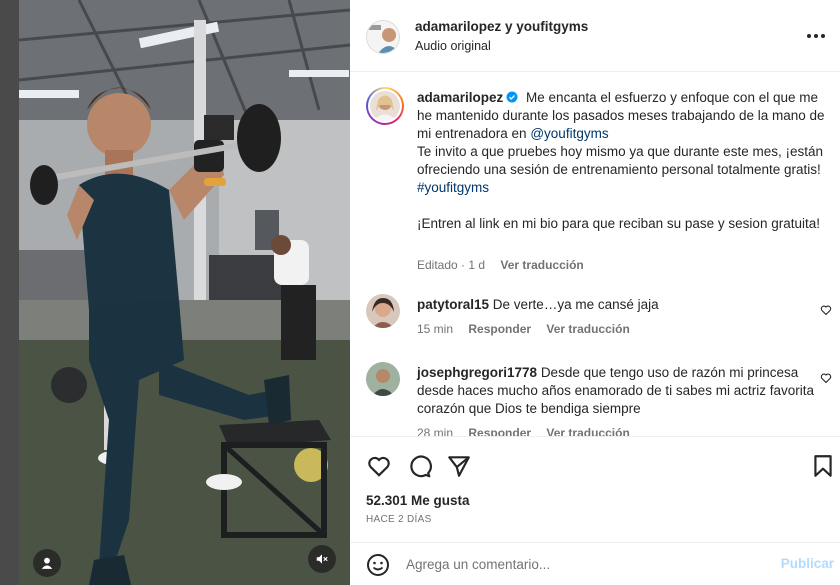 Image resolution: width=840 pixels, height=585 pixels. Describe the element at coordinates (399, 519) in the screenshot. I see `post-time-ago: HACE 2 DÍAS` at that location.